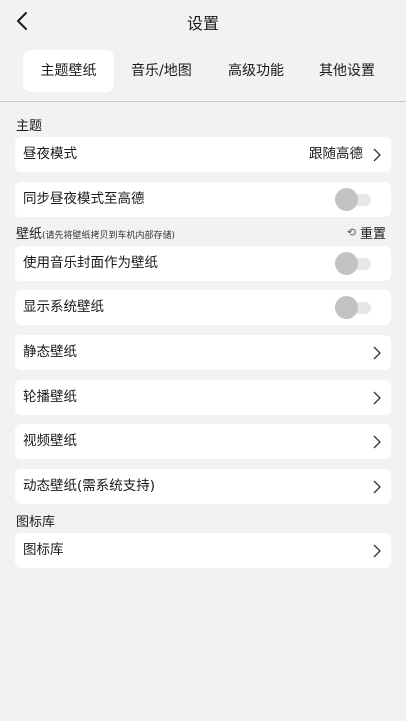  What do you see at coordinates (202, 23) in the screenshot?
I see `page-title: 设置` at bounding box center [202, 23].